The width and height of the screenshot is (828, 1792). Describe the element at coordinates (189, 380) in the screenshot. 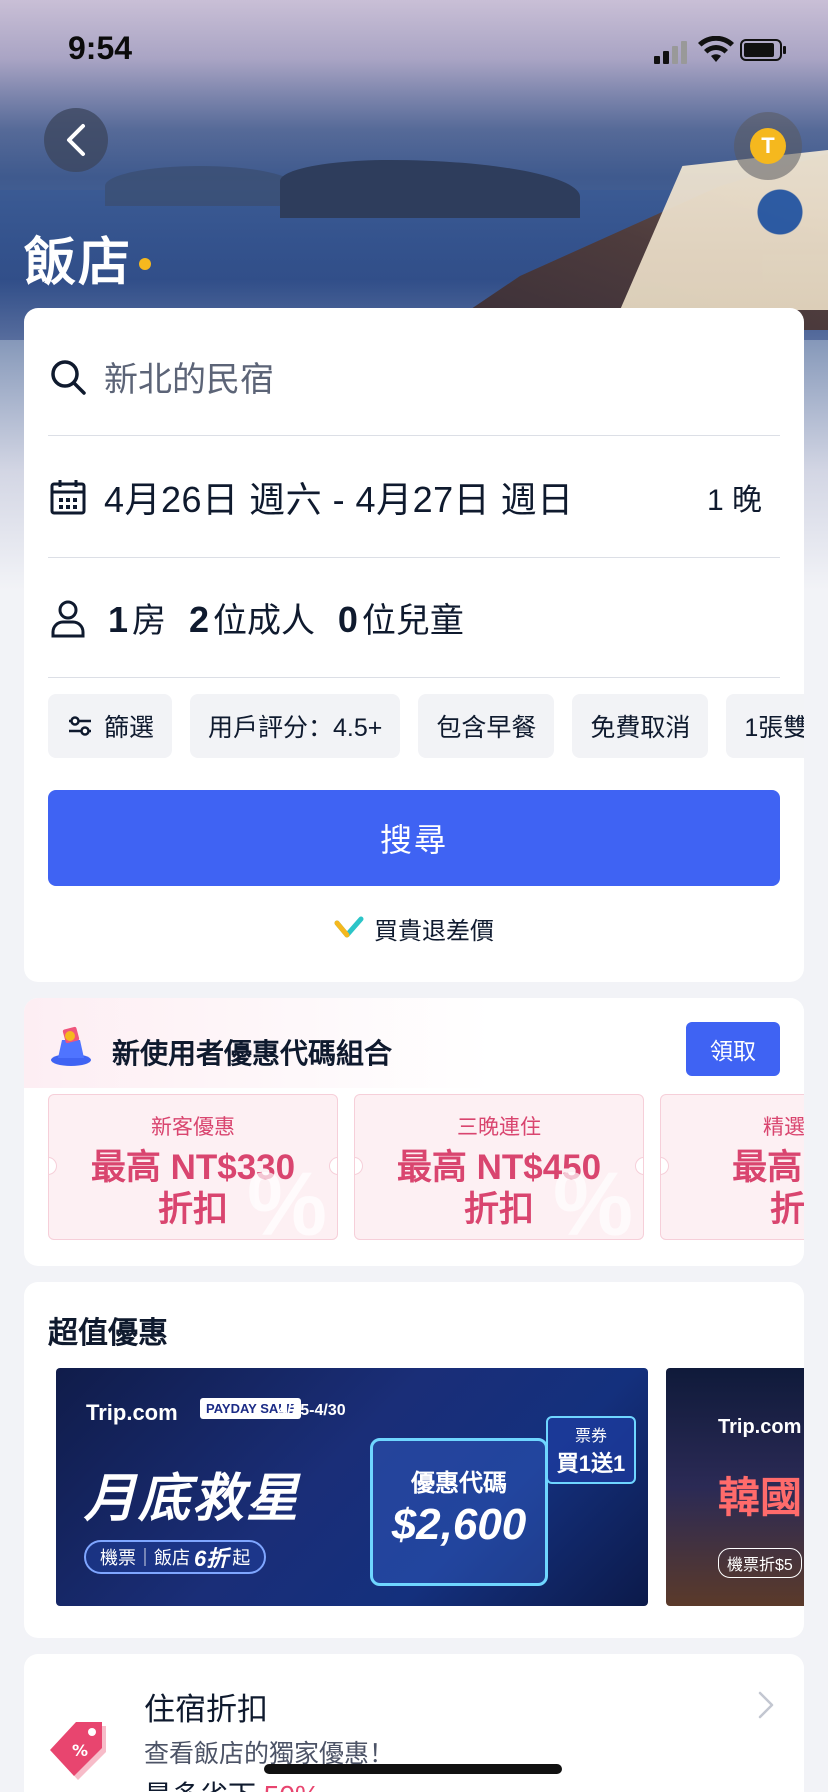

I see `destination-placeholder: 新北的民宿` at that location.